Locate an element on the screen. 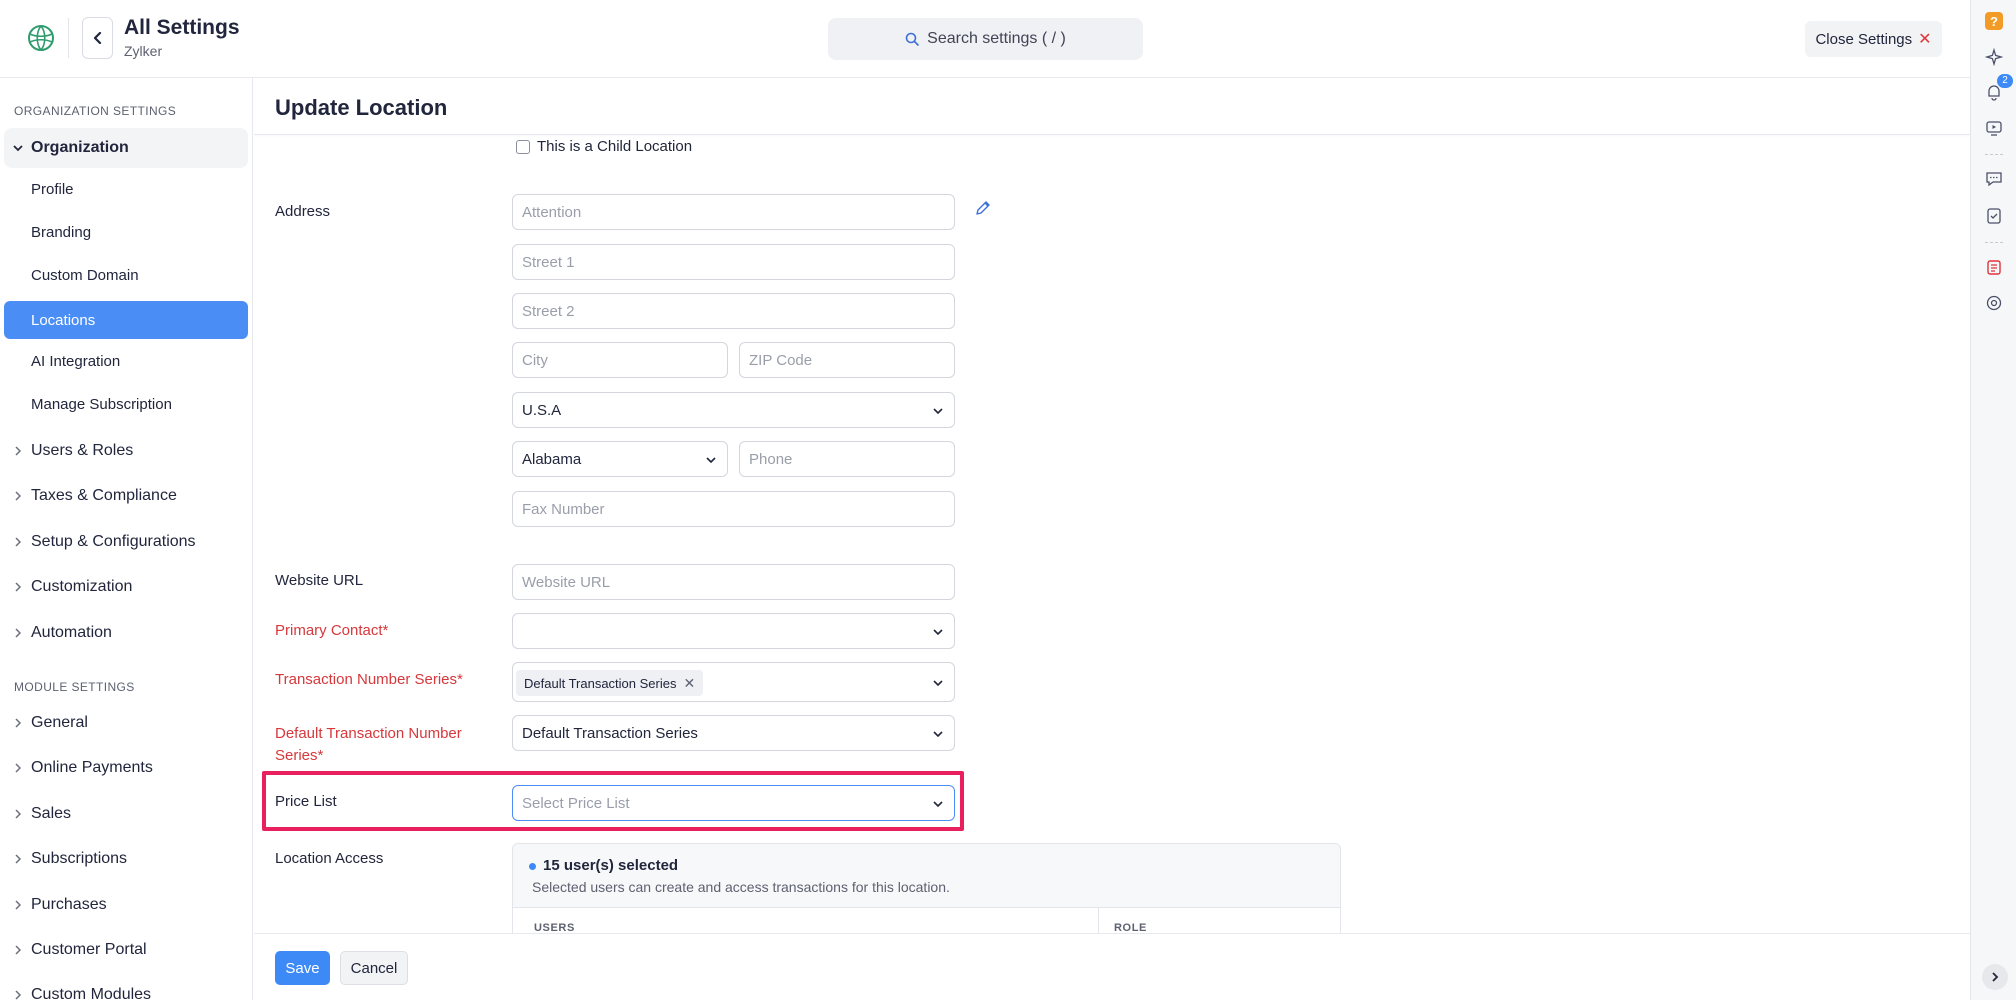 The image size is (2016, 1000). default-transaction-series-label: Default Transaction Number Series* is located at coordinates (368, 745).